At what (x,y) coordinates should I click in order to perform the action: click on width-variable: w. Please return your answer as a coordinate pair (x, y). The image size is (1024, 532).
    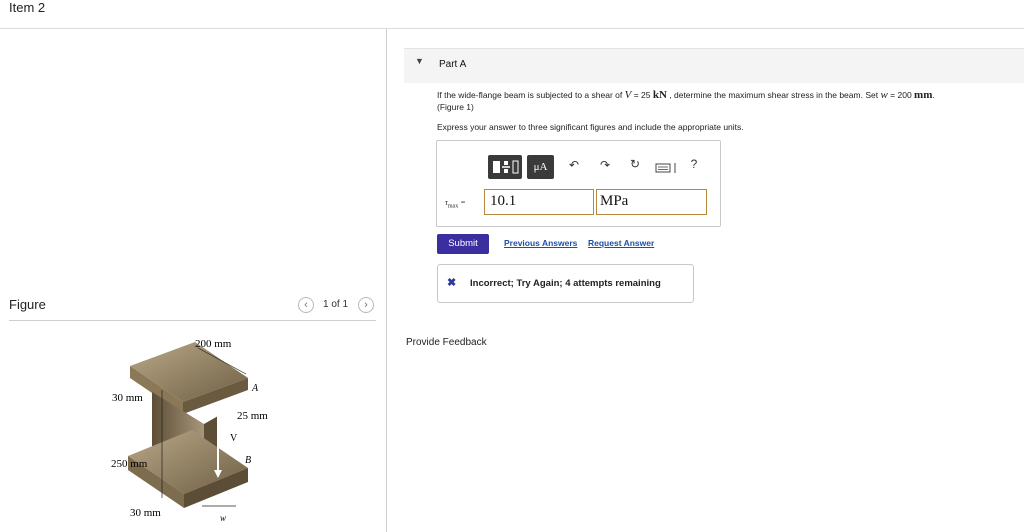
    Looking at the image, I should click on (884, 95).